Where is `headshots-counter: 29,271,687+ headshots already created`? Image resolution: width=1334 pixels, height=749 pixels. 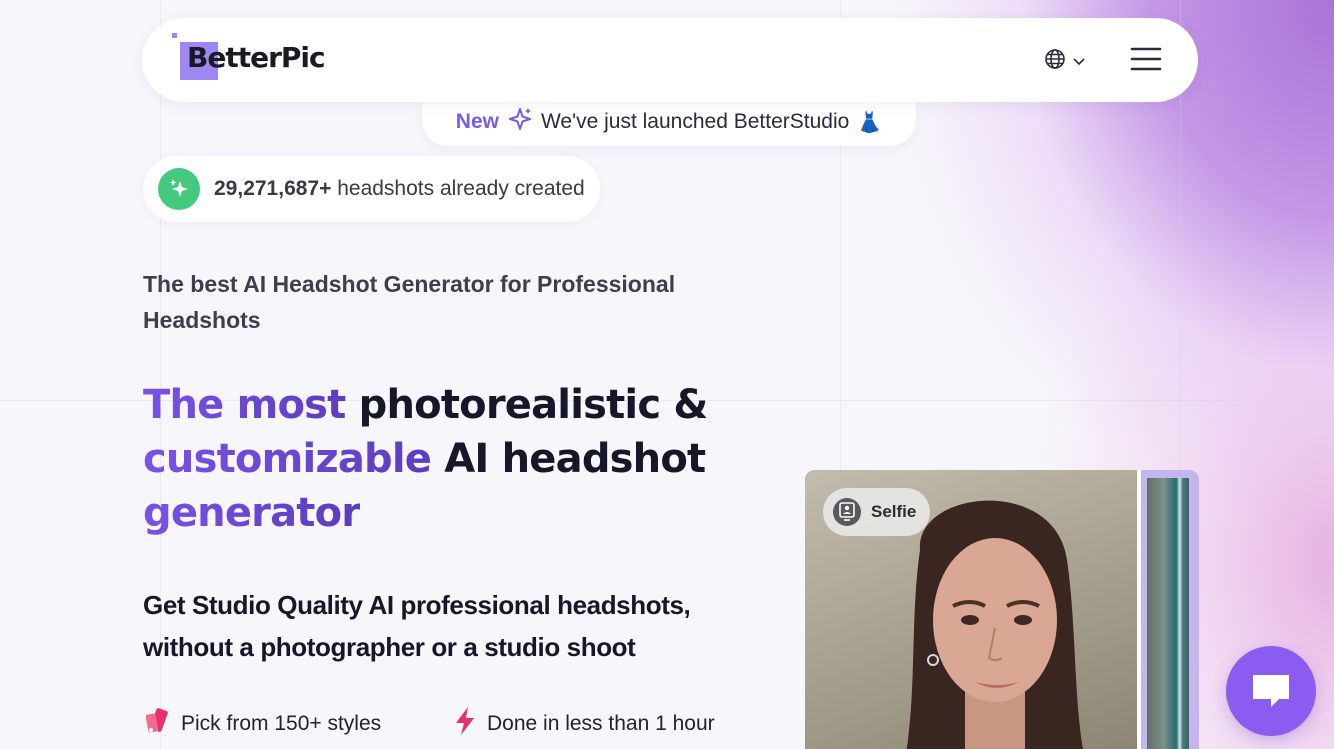
headshots-counter: 29,271,687+ headshots already created is located at coordinates (371, 189).